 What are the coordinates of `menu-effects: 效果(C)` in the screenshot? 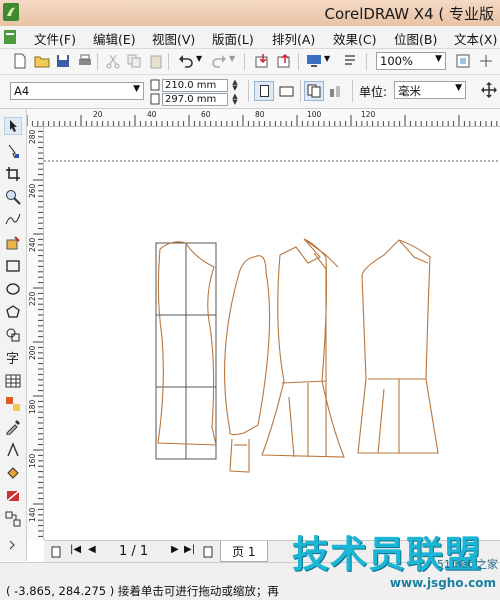 It's located at (354, 38).